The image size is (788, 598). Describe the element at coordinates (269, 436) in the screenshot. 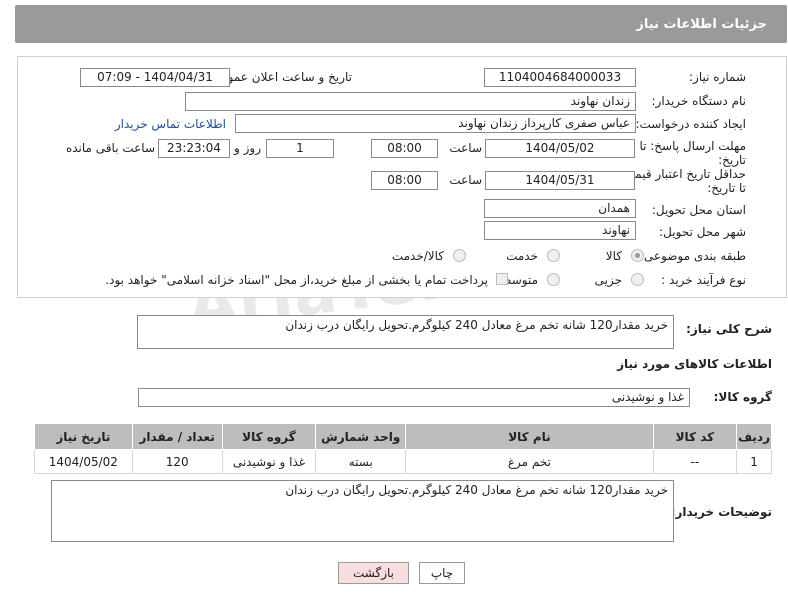

I see `col-group: گروه کالا` at that location.